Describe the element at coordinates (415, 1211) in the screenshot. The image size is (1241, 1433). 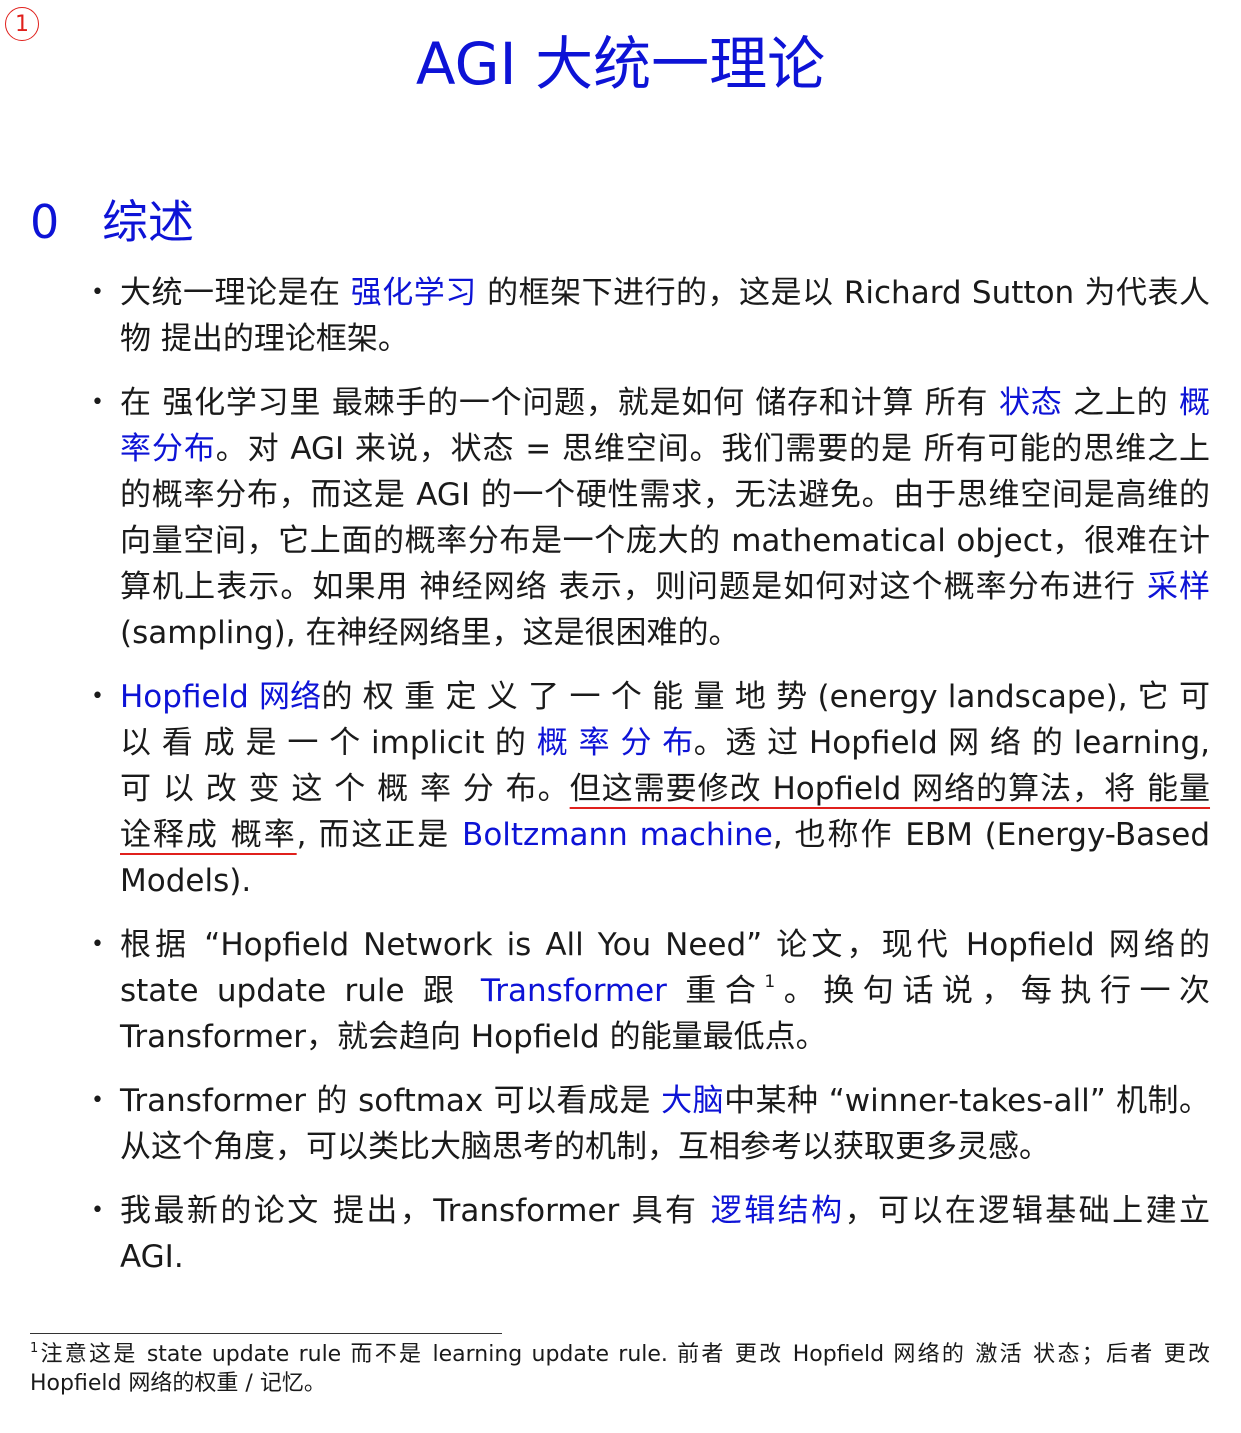
I see `text-run: 我最新的论文 提出，Transformer 具有` at that location.